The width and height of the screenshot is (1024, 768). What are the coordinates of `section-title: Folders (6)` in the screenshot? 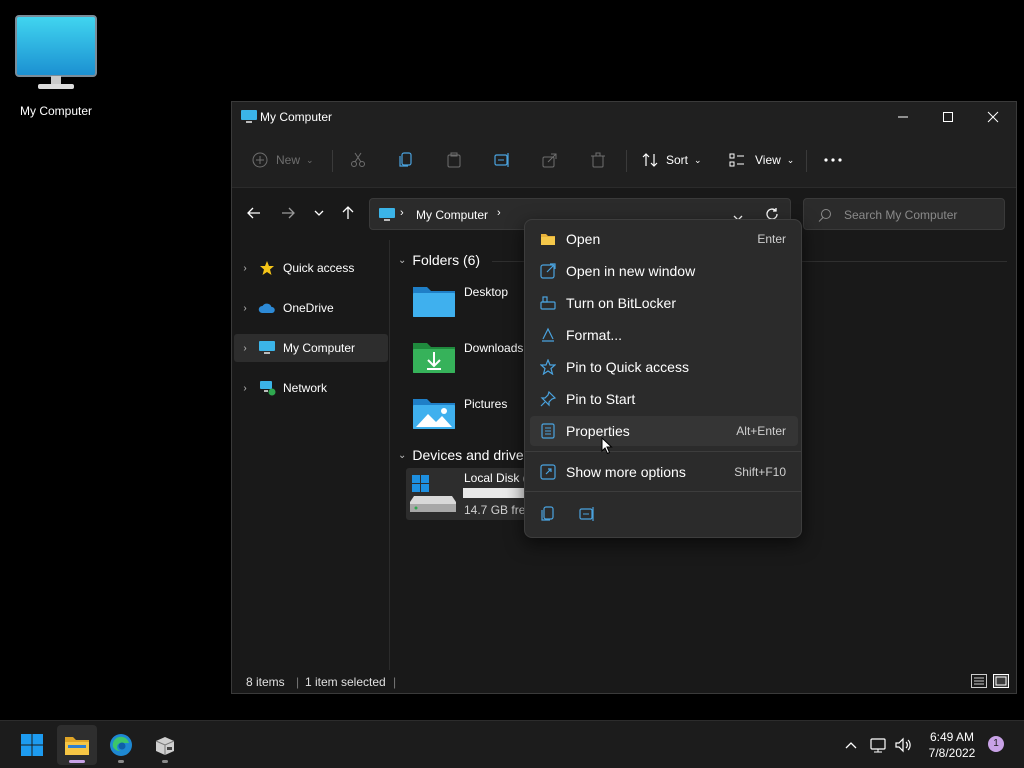 It's located at (446, 260).